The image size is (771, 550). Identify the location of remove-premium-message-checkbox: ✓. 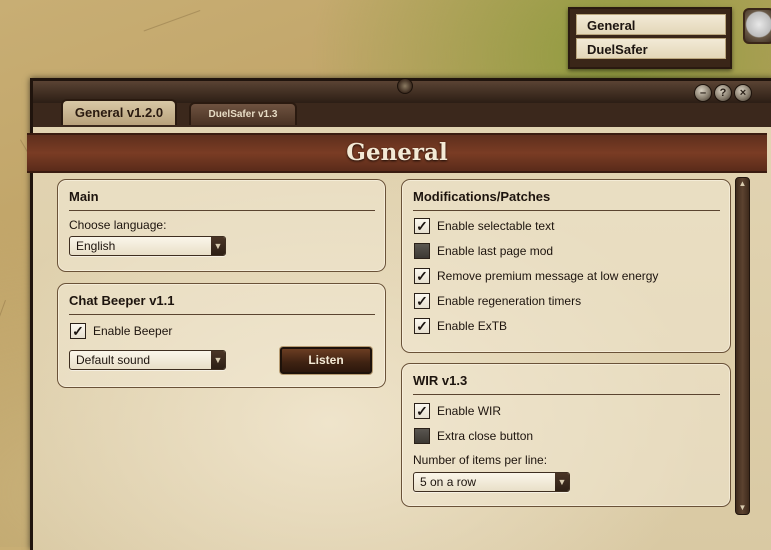
(422, 276).